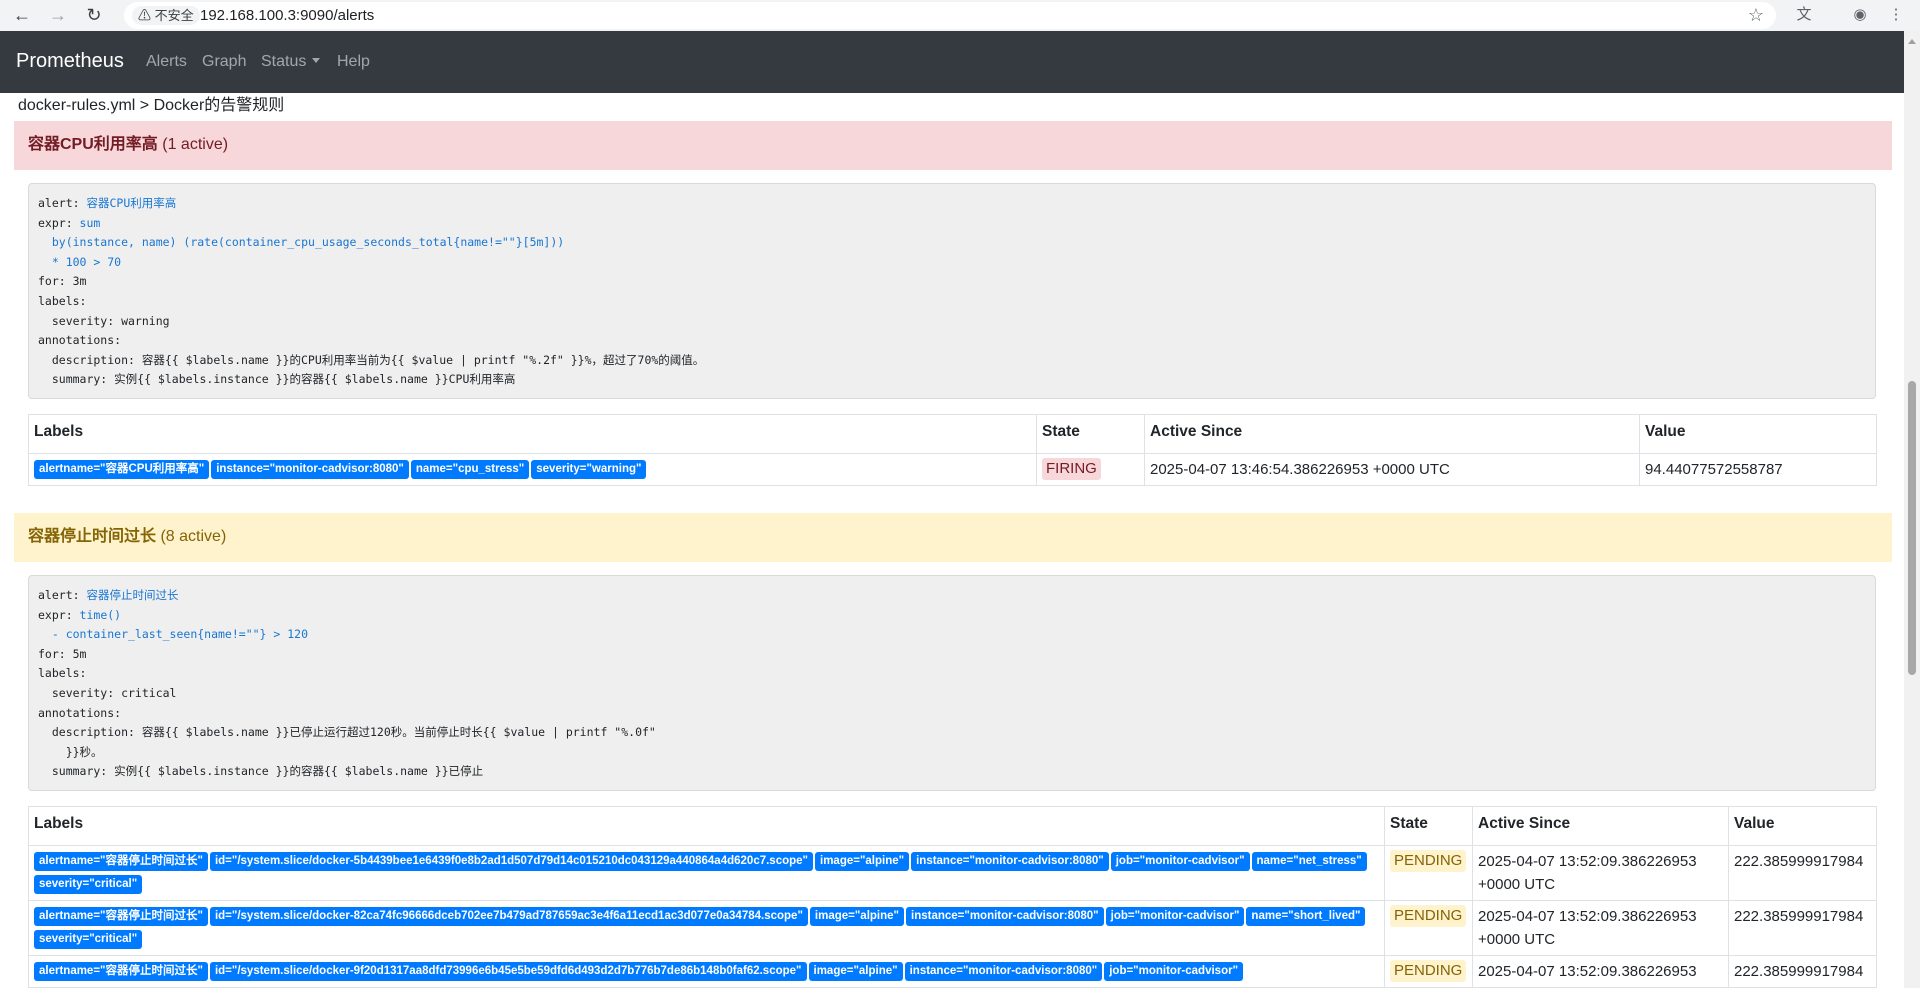 This screenshot has width=1920, height=988. I want to click on active-since-cell: 2025-04-07 13:52:09.386226953, so click(1600, 971).